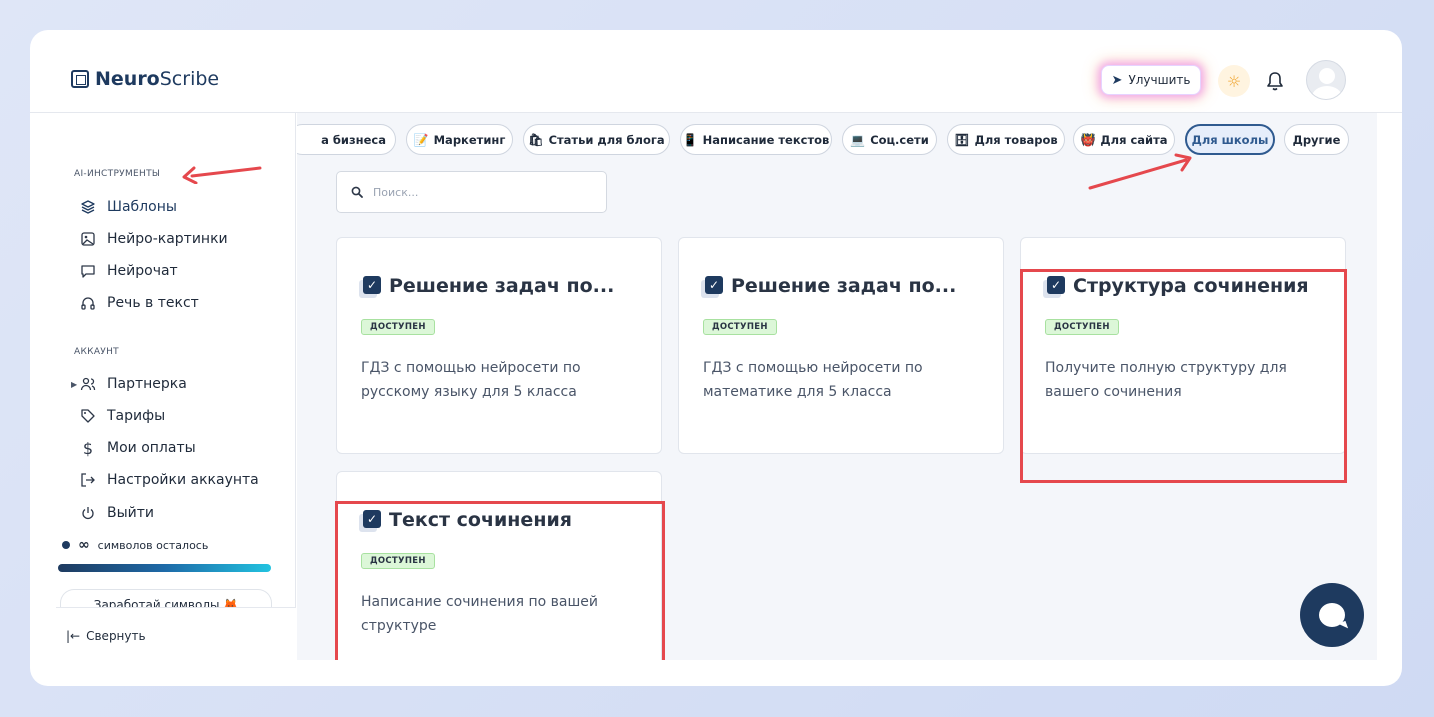  I want to click on laptop-icon: 💻, so click(858, 139).